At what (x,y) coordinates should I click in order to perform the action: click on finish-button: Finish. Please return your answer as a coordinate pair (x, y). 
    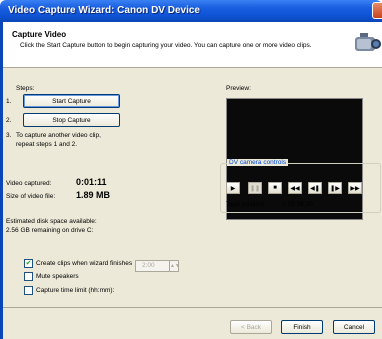
    Looking at the image, I should click on (302, 327).